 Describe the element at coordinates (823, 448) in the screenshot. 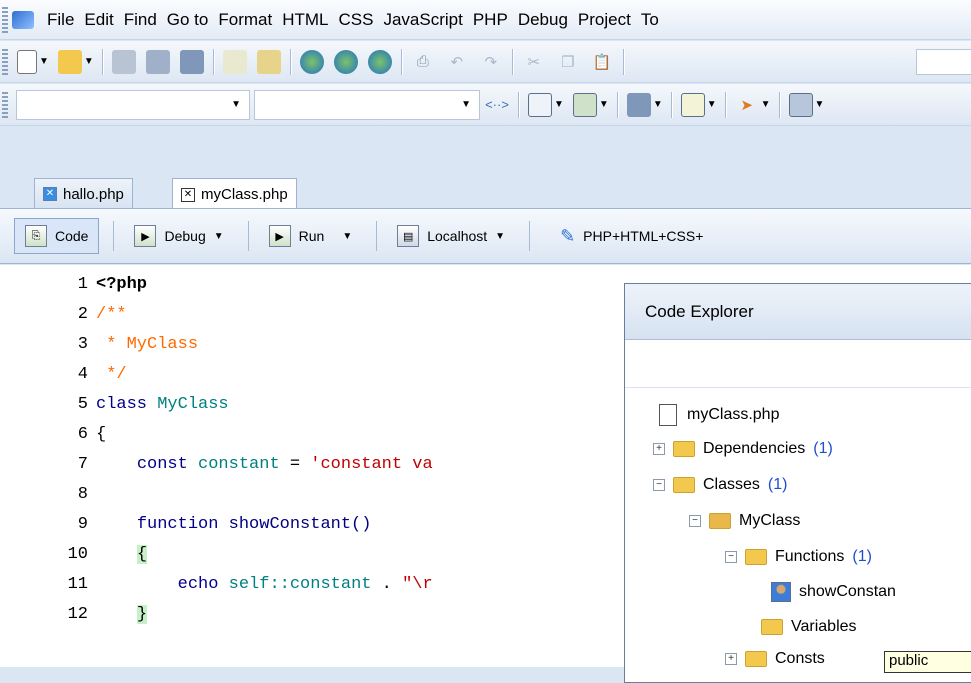

I see `tree-count: (1)` at that location.